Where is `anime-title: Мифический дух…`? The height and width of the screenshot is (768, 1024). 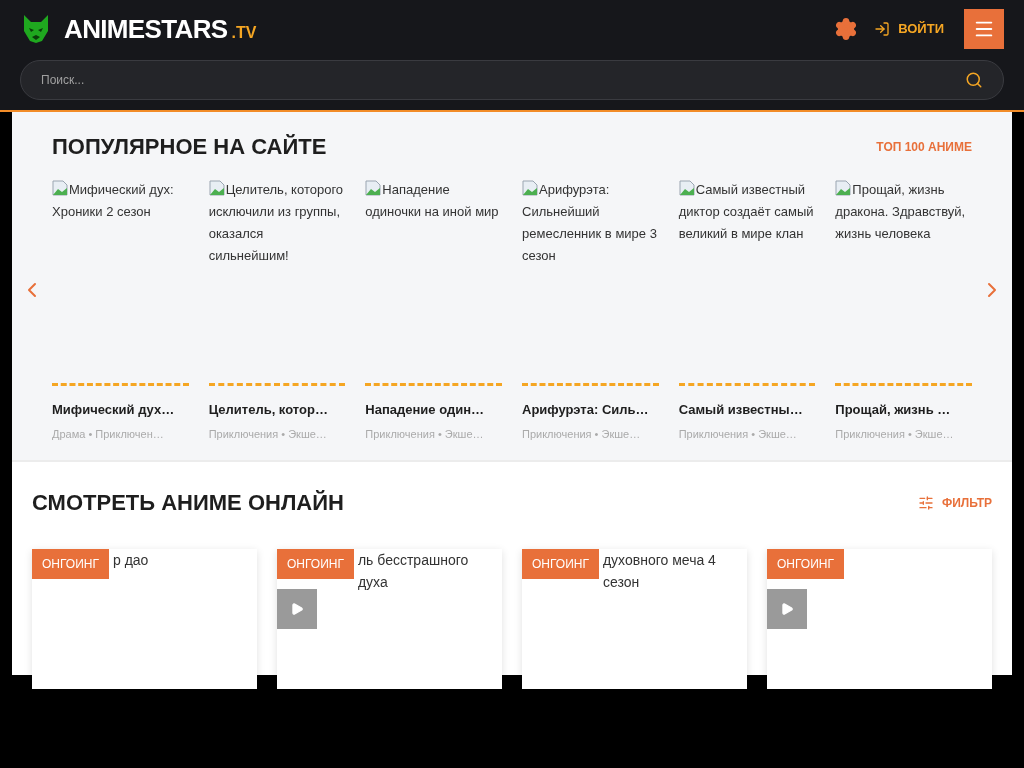
anime-title: Мифический дух… is located at coordinates (120, 410).